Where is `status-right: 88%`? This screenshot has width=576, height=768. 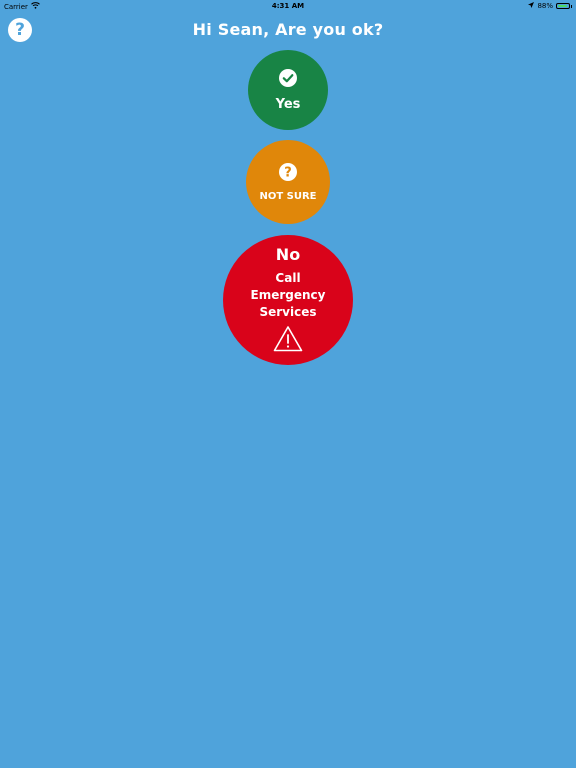 status-right: 88% is located at coordinates (550, 6).